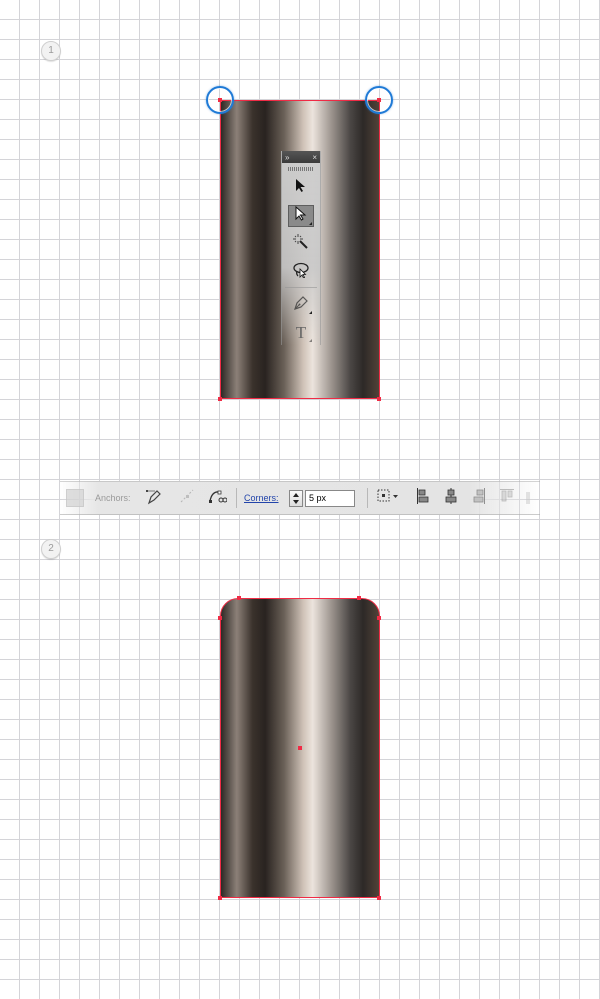  I want to click on corners-input: 5 px, so click(330, 498).